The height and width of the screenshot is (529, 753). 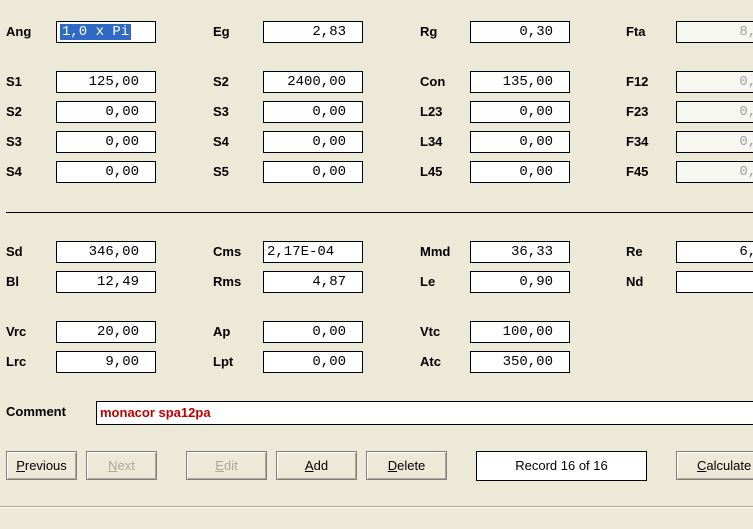 What do you see at coordinates (430, 361) in the screenshot?
I see `label-atc: Atc` at bounding box center [430, 361].